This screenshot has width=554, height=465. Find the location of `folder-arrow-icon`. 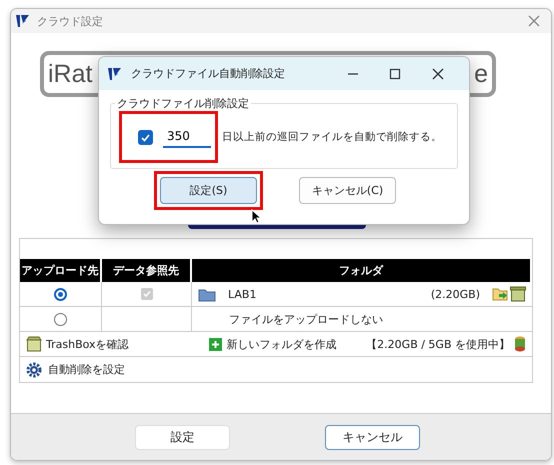

folder-arrow-icon is located at coordinates (500, 293).